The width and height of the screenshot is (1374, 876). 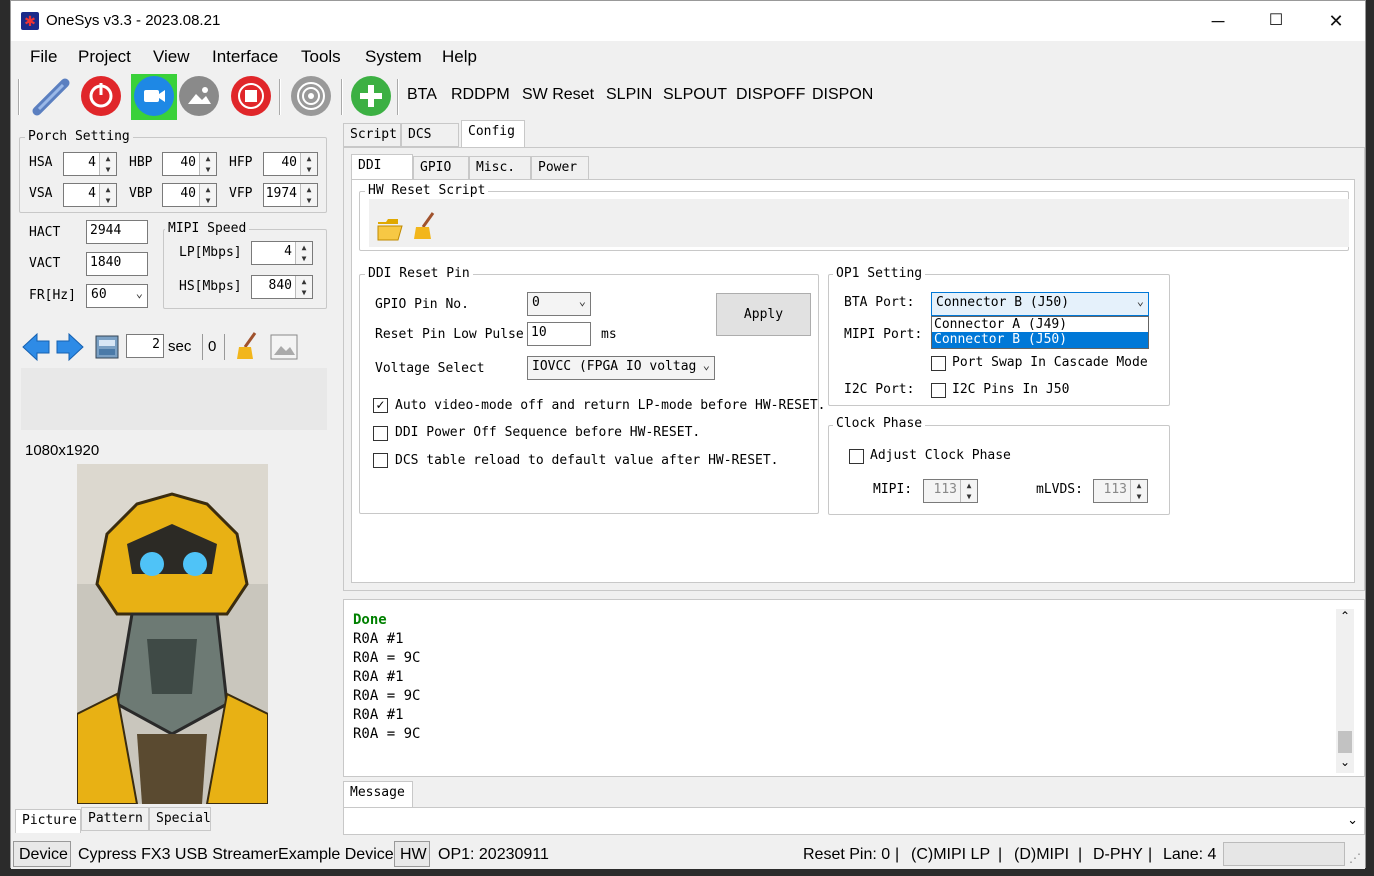 I want to click on menu-system: System, so click(x=393, y=57).